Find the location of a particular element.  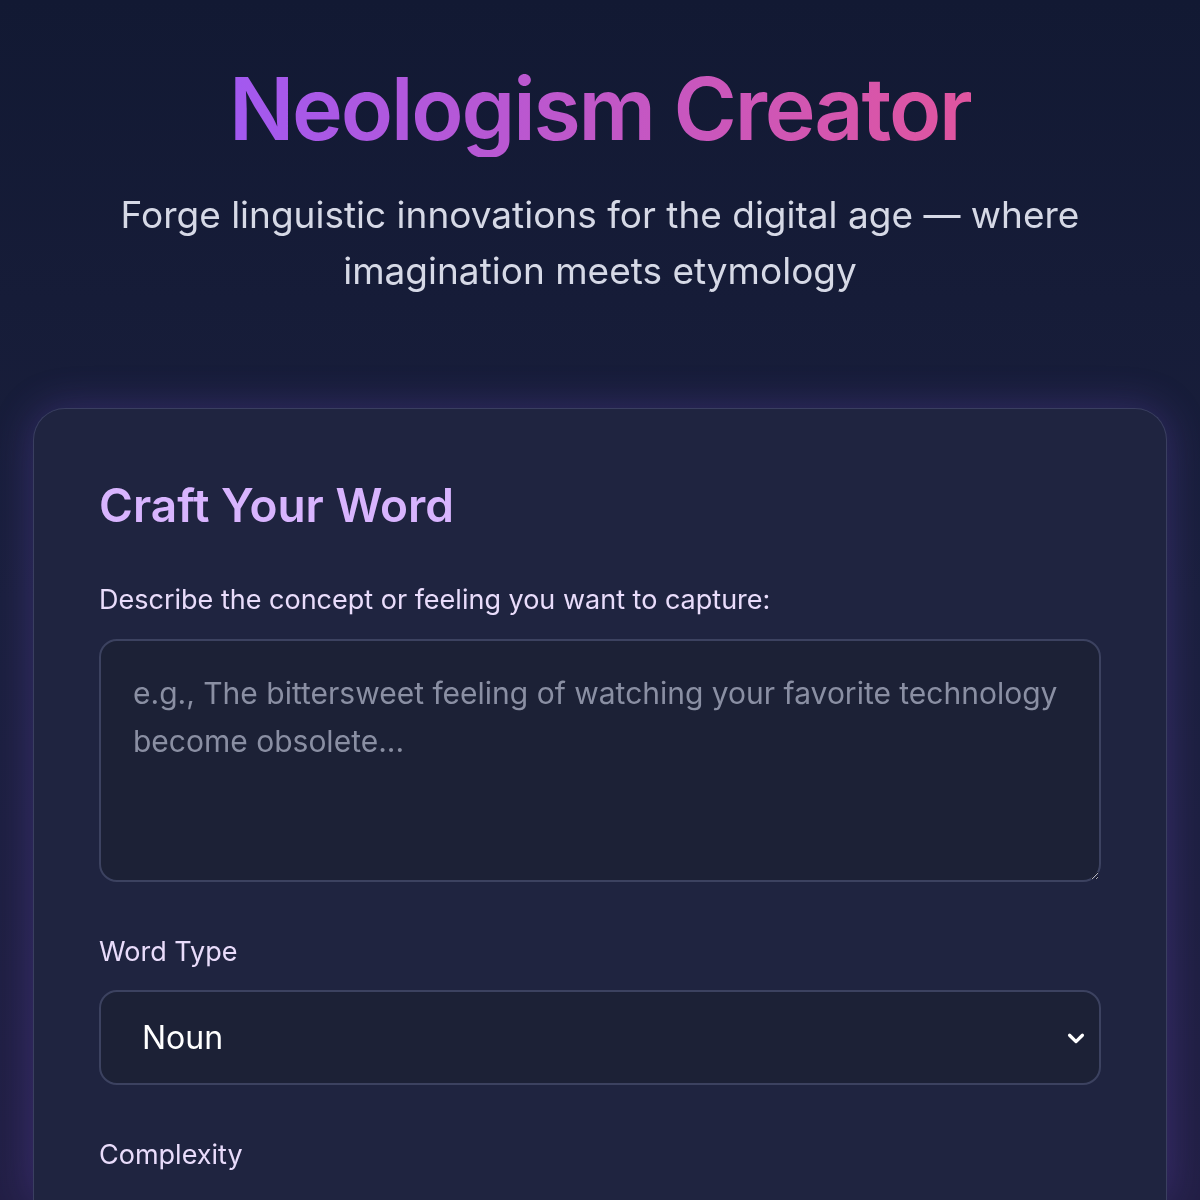

word-type-select: Noun is located at coordinates (600, 1038).